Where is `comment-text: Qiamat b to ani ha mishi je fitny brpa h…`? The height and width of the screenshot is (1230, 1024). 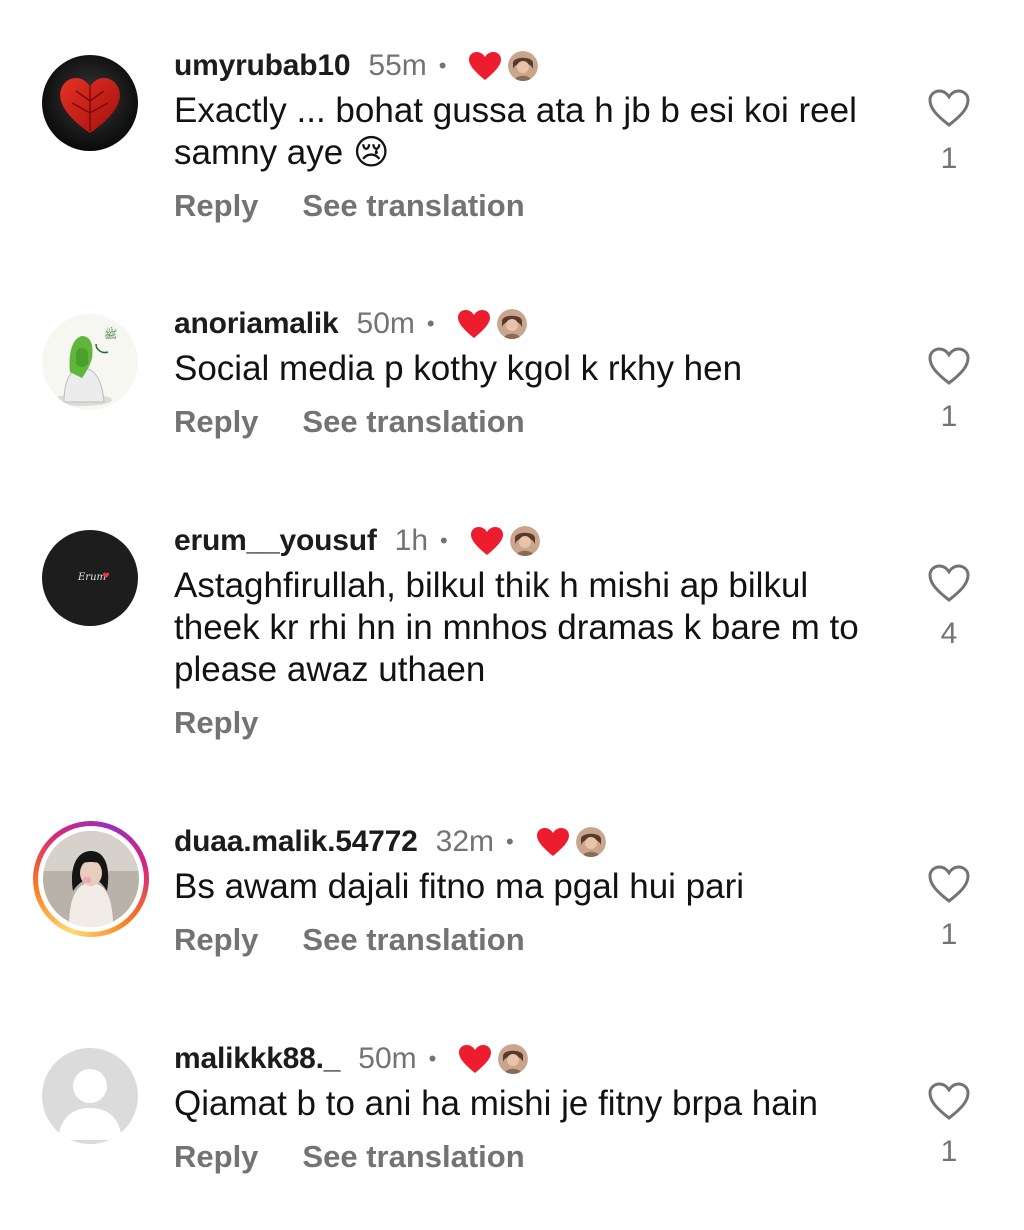 comment-text: Qiamat b to ani ha mishi je fitny brpa h… is located at coordinates (496, 1103).